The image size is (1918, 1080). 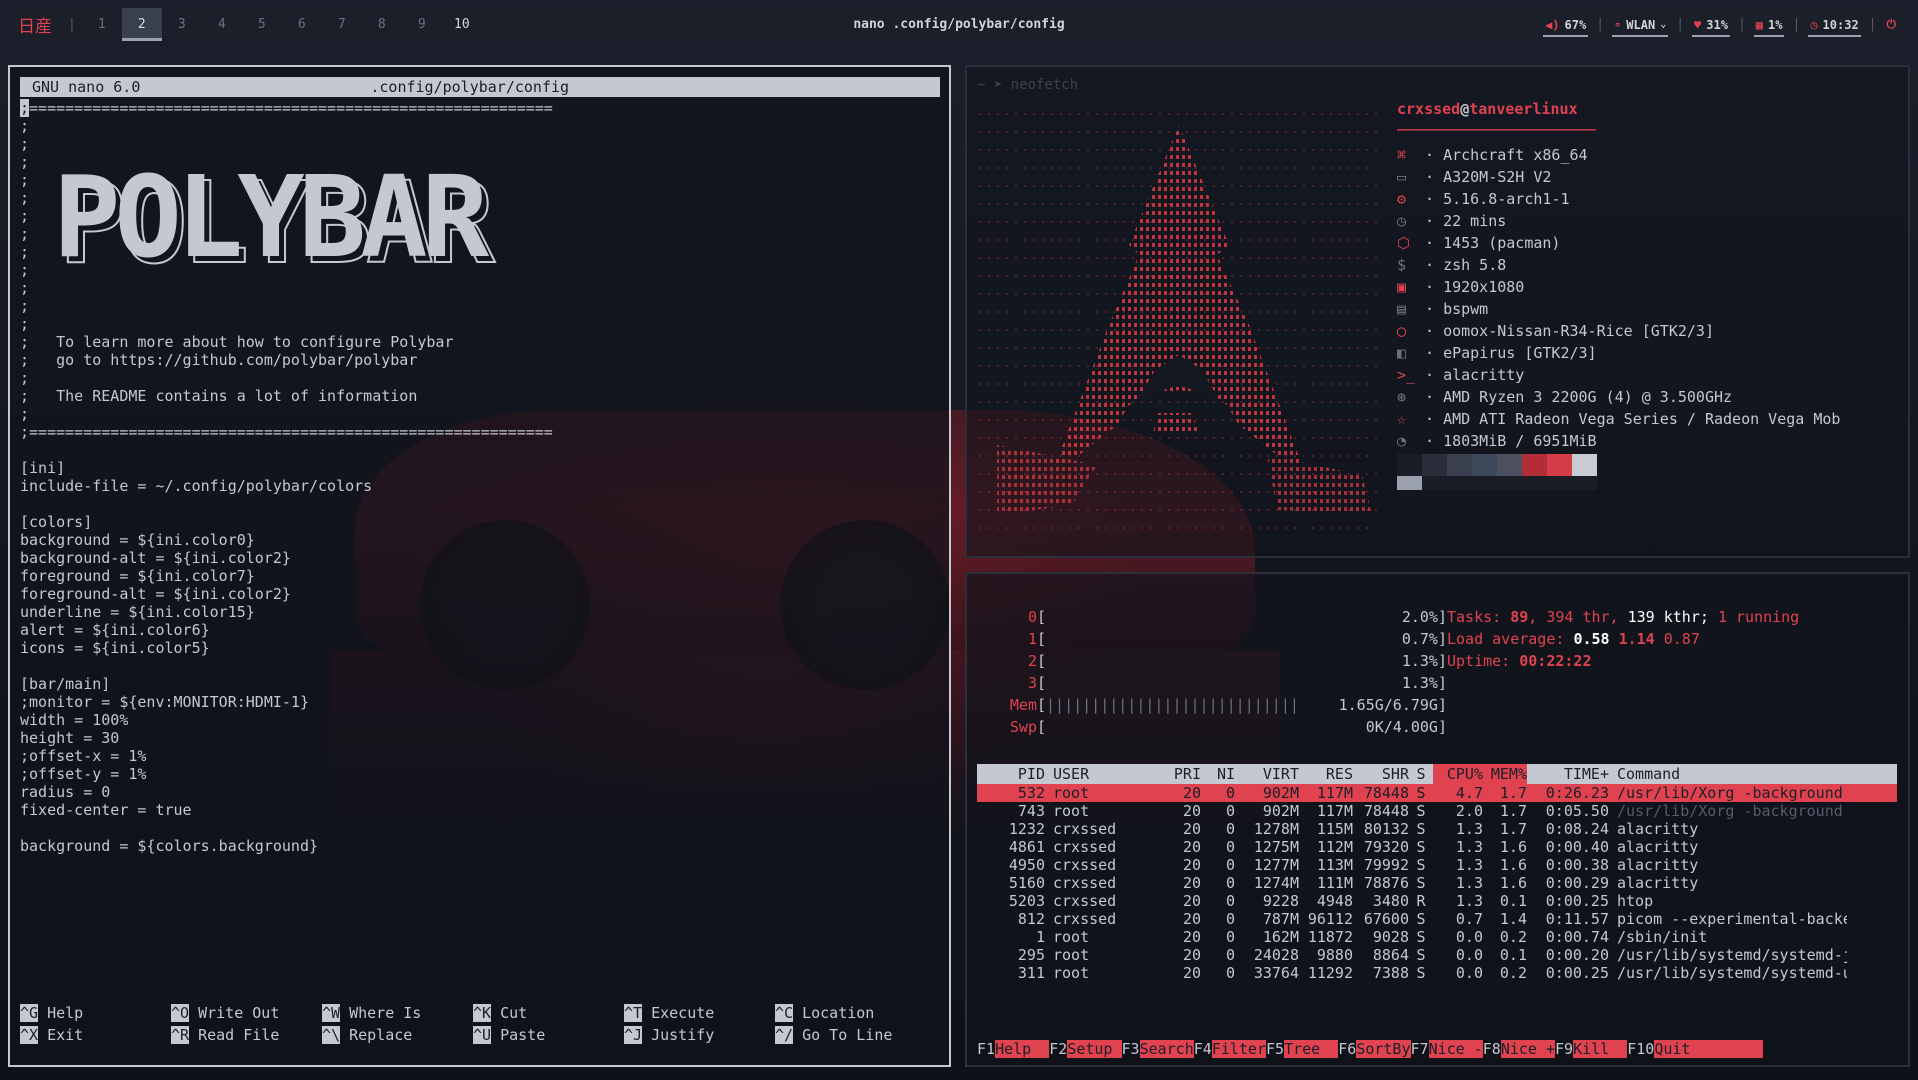 I want to click on fkey-f1: F1Help, so click(x=1013, y=1049).